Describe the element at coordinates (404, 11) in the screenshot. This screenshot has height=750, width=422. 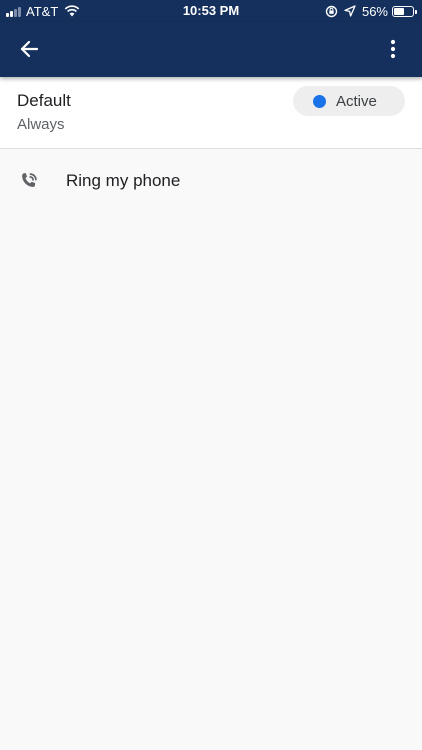
I see `battery-icon` at that location.